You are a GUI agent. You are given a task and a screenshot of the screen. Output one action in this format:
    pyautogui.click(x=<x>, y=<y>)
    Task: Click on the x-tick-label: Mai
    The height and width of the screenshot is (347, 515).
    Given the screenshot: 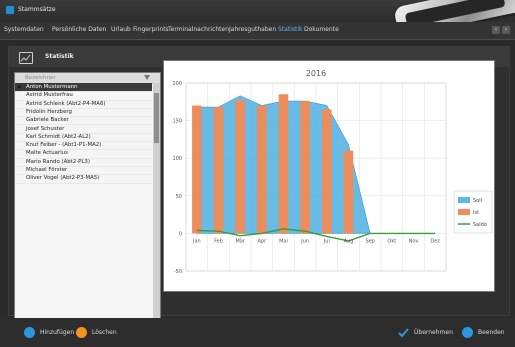 What is the action you would take?
    pyautogui.click(x=283, y=241)
    